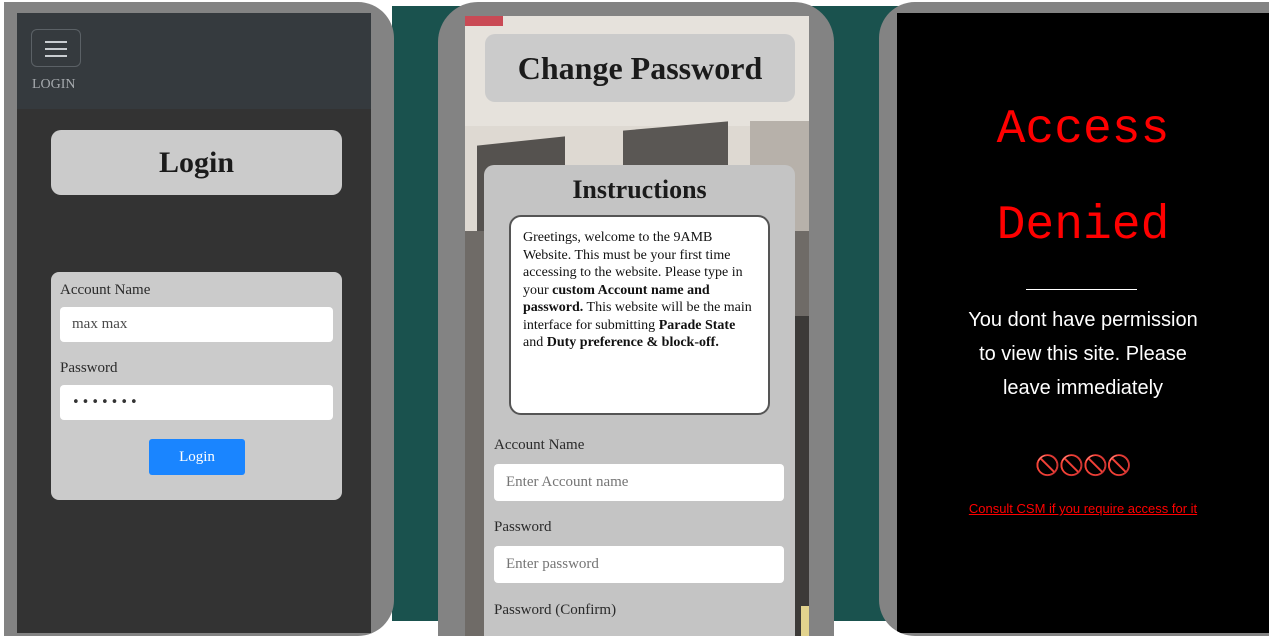 The height and width of the screenshot is (636, 1269). What do you see at coordinates (555, 610) in the screenshot?
I see `password-confirm-label: Password (Confirm)` at bounding box center [555, 610].